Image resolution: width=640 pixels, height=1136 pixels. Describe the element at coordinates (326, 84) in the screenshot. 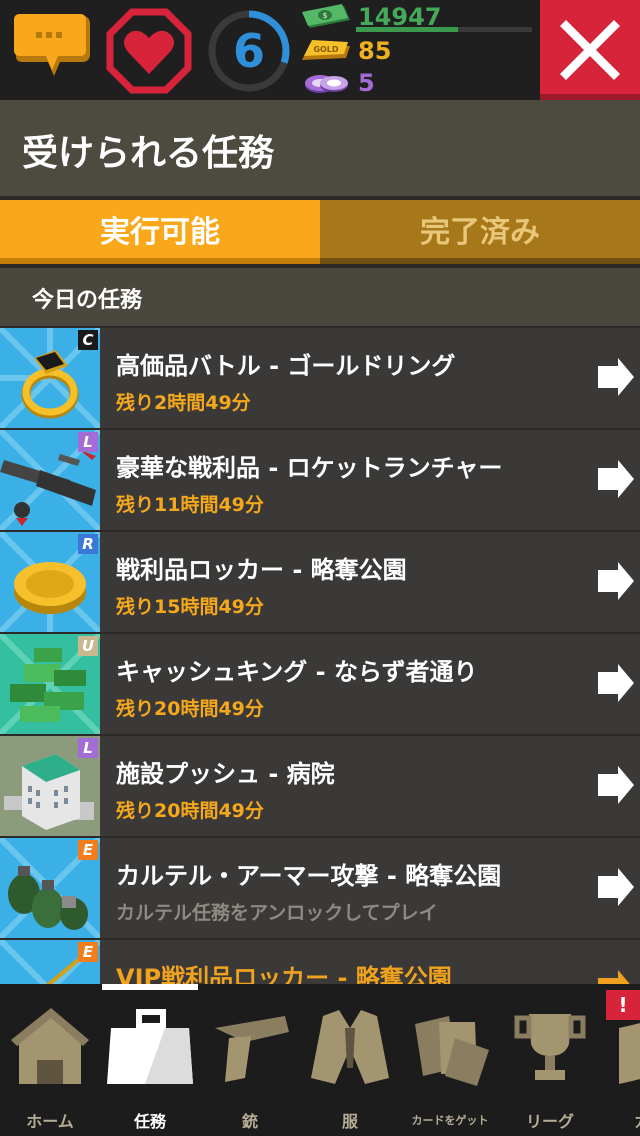

I see `poker-chips-icon` at that location.